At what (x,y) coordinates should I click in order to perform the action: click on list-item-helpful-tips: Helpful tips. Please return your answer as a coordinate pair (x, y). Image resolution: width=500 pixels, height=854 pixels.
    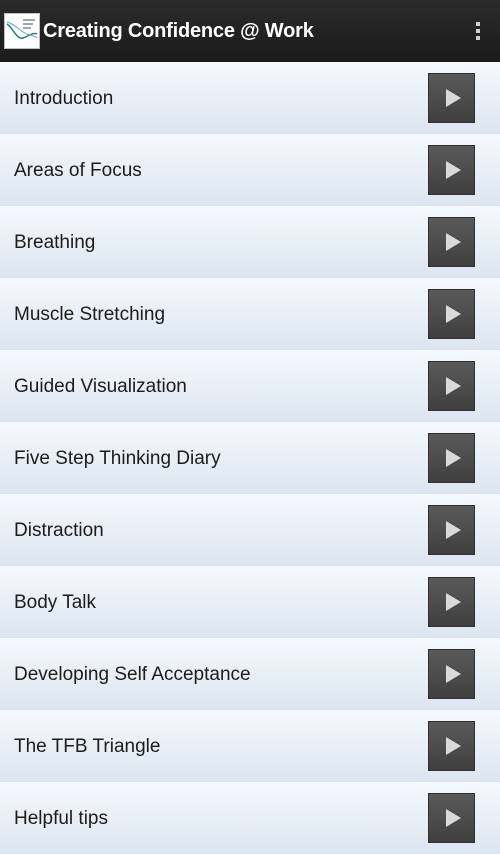
    Looking at the image, I should click on (250, 818).